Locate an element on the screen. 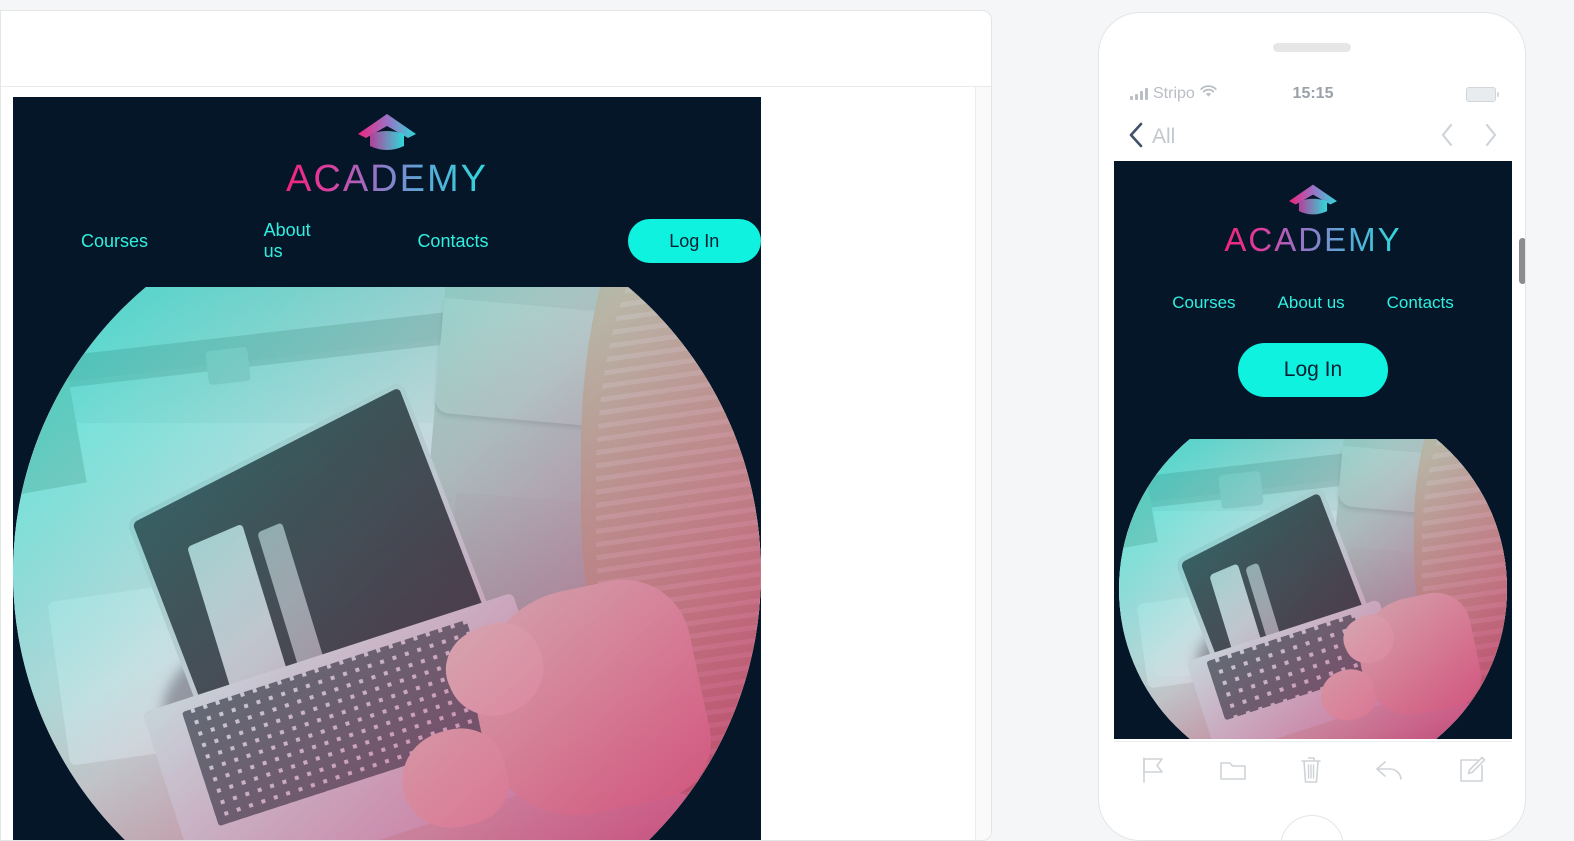 Image resolution: width=1574 pixels, height=841 pixels. nav-link-about-us: About us is located at coordinates (299, 241).